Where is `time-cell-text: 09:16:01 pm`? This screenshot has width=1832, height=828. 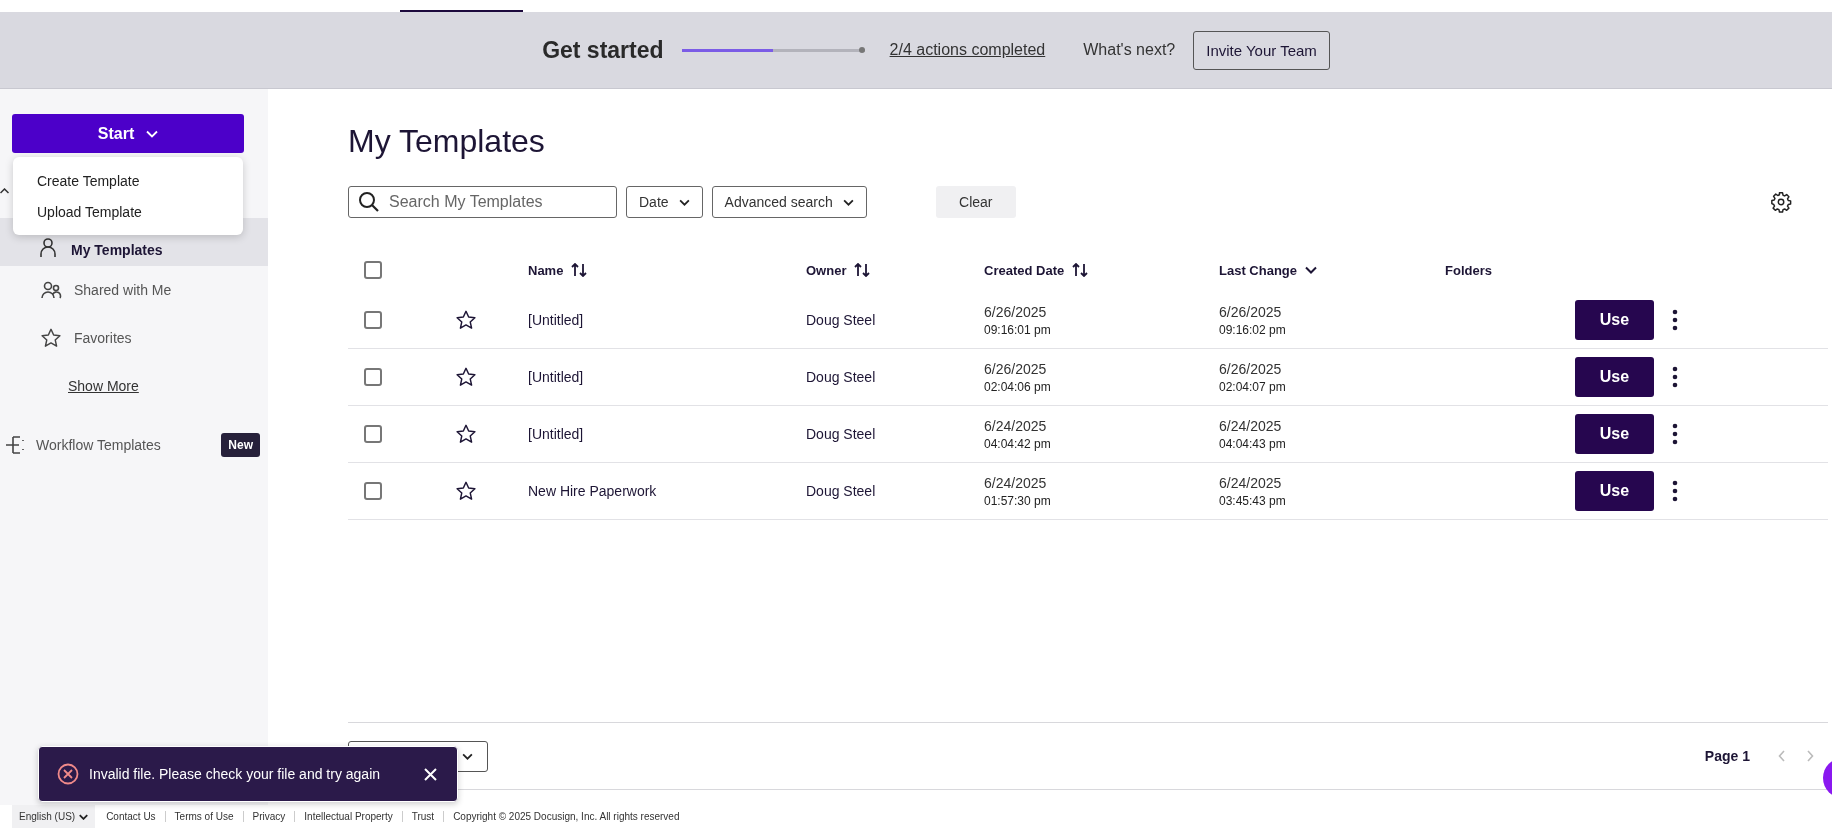 time-cell-text: 09:16:01 pm is located at coordinates (1018, 329).